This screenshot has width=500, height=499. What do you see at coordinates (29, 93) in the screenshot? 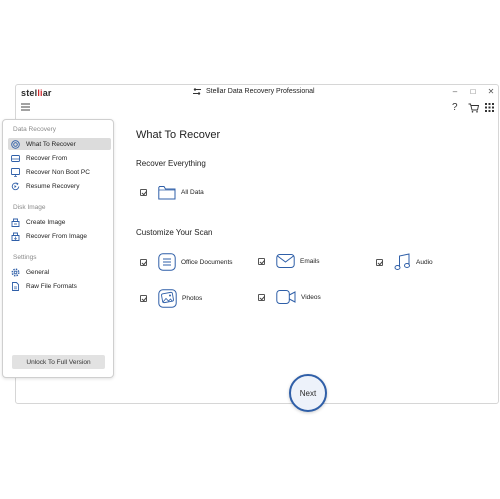
I see `logo-text-part: stel` at bounding box center [29, 93].